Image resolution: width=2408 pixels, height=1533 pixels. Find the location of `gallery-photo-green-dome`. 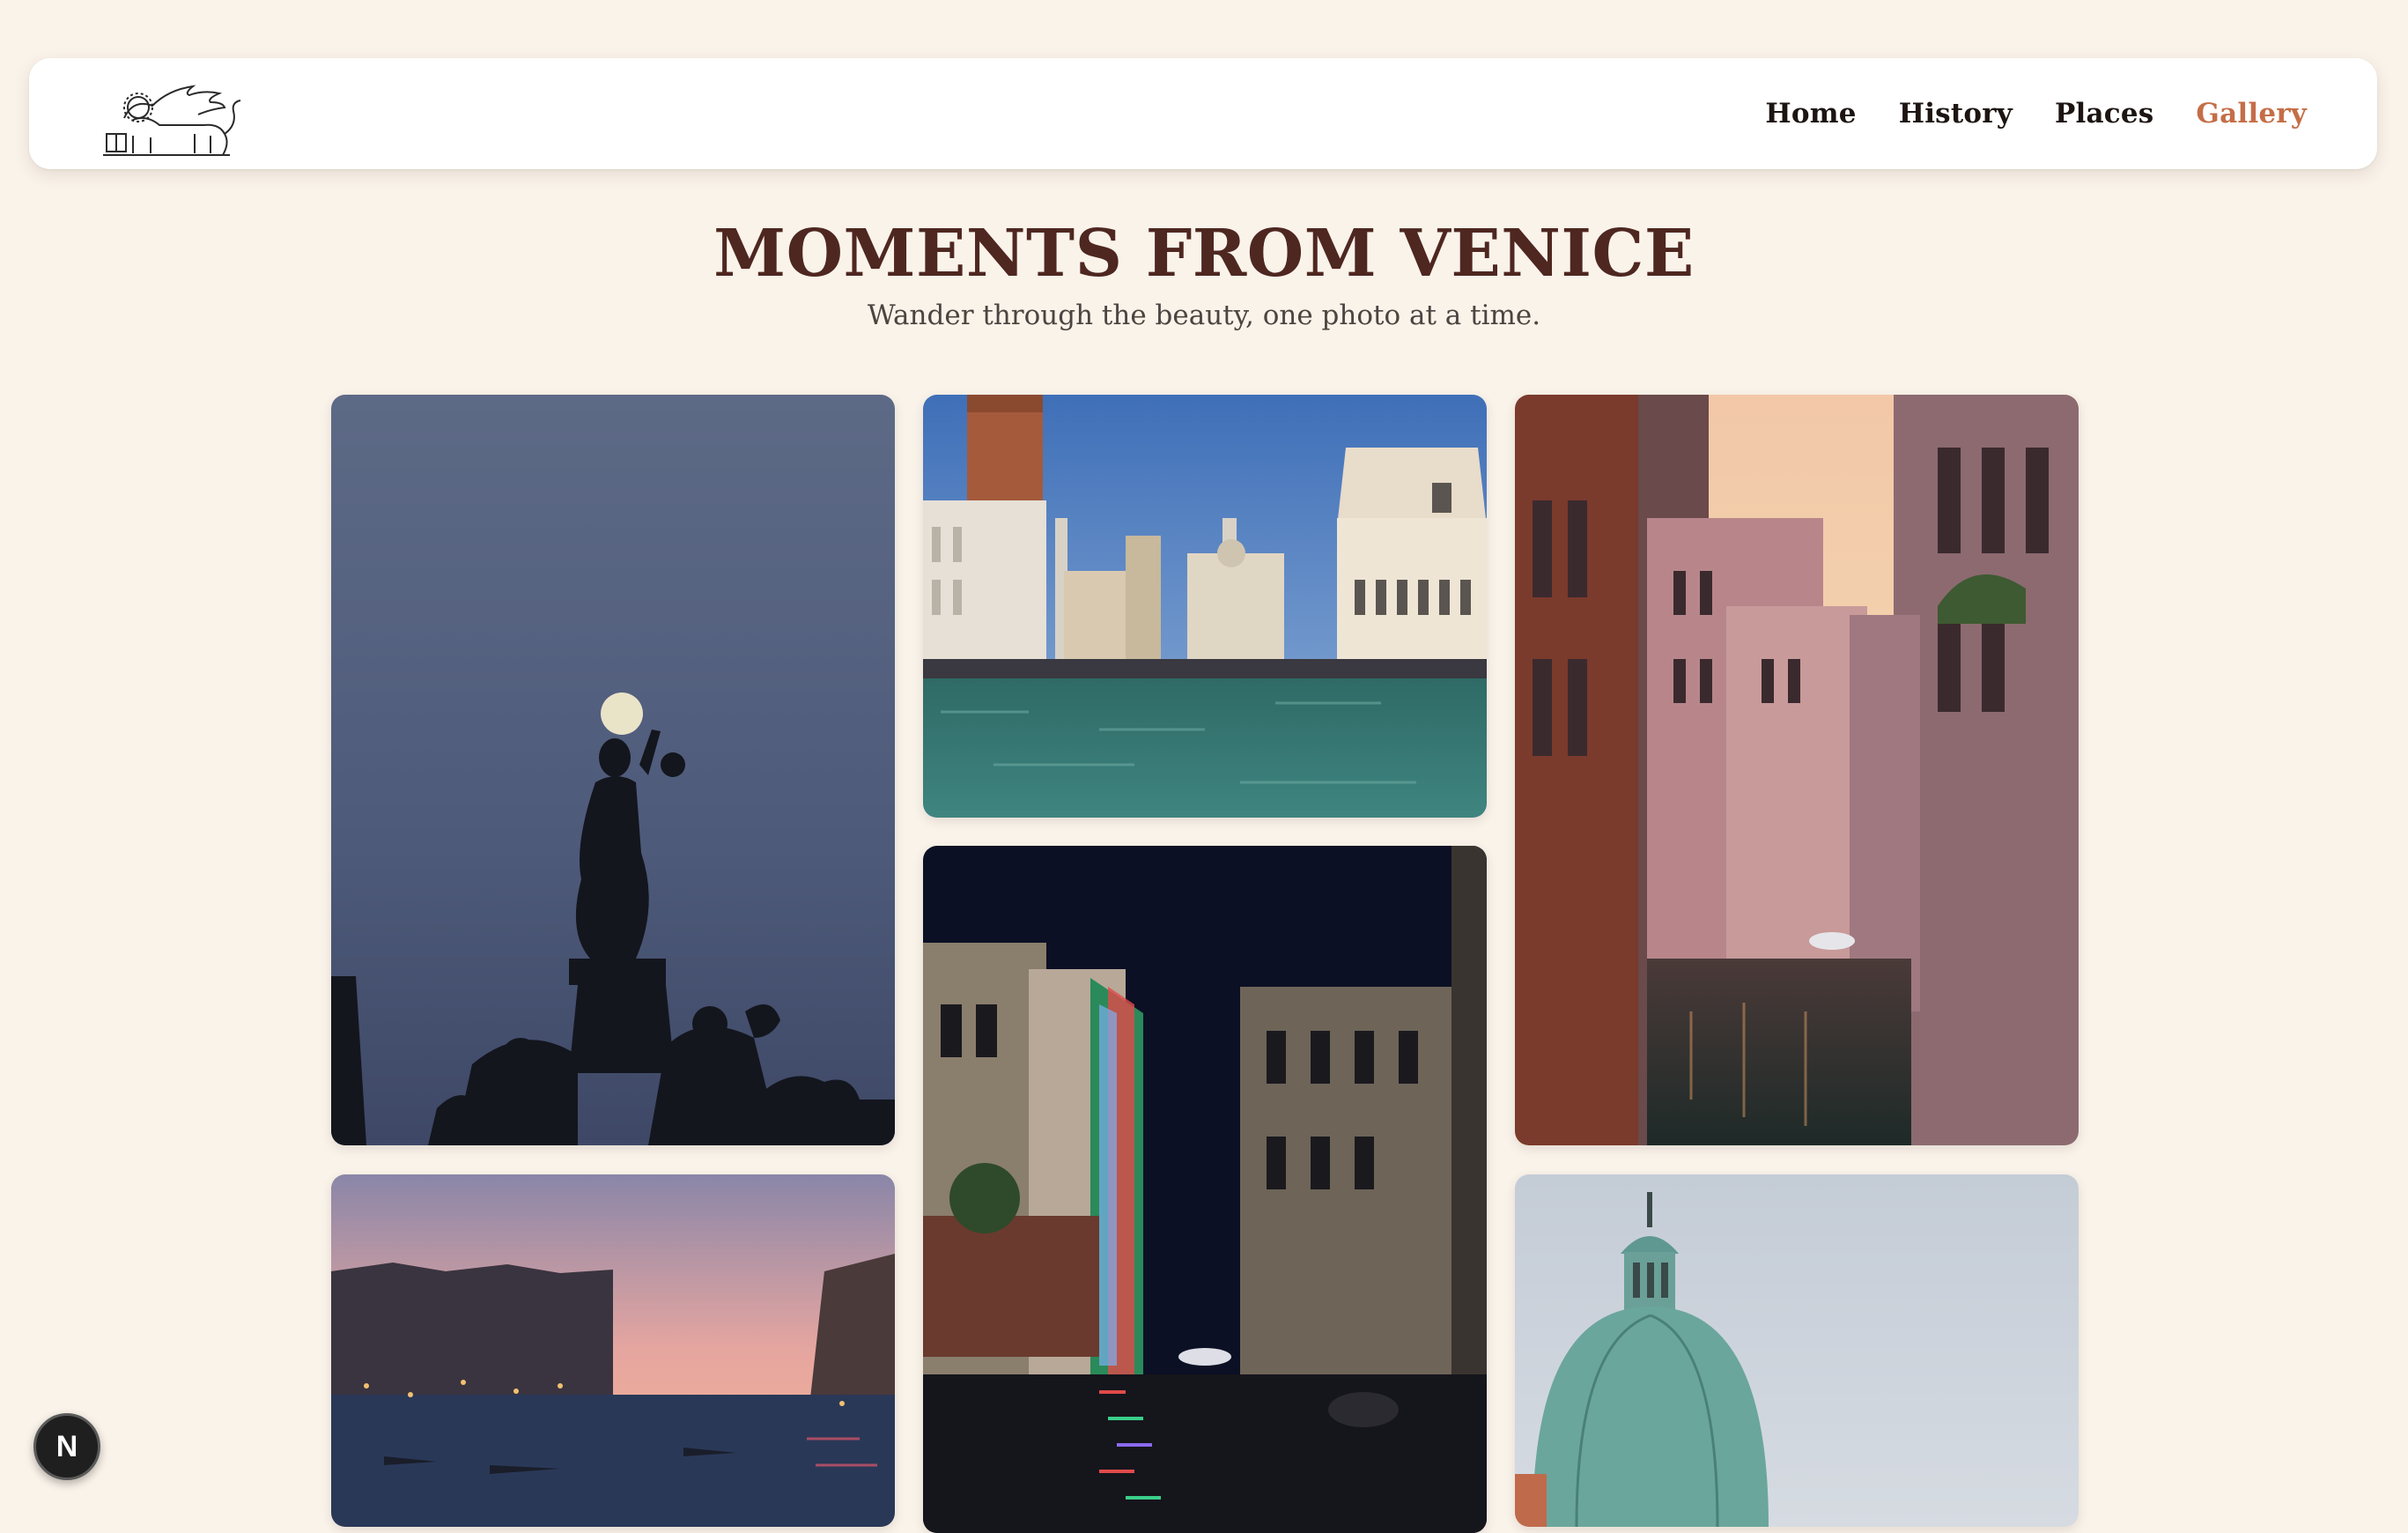

gallery-photo-green-dome is located at coordinates (1797, 1350).